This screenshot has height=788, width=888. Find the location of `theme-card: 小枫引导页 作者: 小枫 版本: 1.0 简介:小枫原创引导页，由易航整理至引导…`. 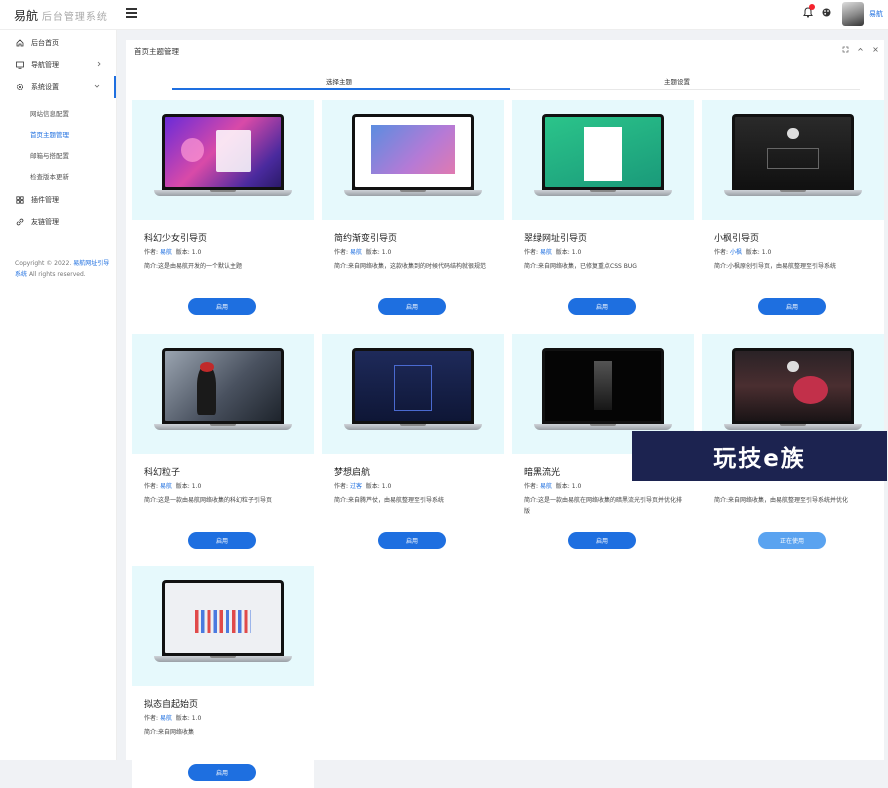

theme-card: 小枫引导页 作者: 小枫 版本: 1.0 简介:小枫原创引导页，由易航整理至引导… is located at coordinates (793, 211).